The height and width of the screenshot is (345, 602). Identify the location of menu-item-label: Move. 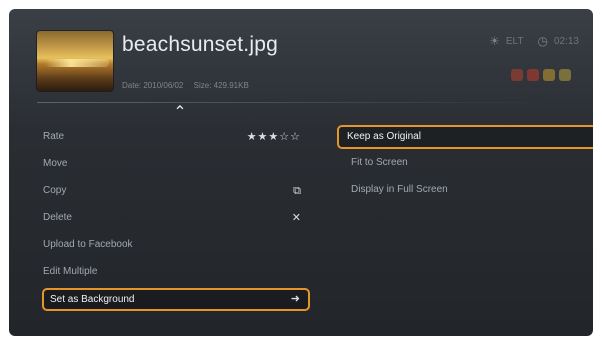
(55, 163).